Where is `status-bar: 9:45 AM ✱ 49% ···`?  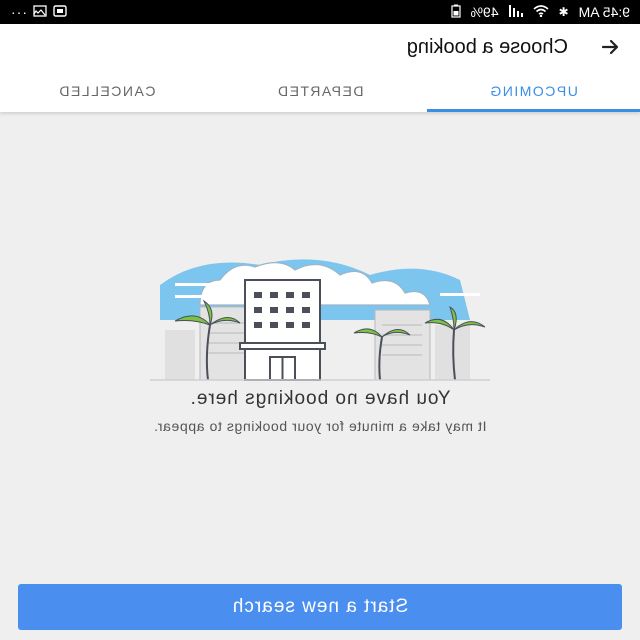 status-bar: 9:45 AM ✱ 49% ··· is located at coordinates (320, 12).